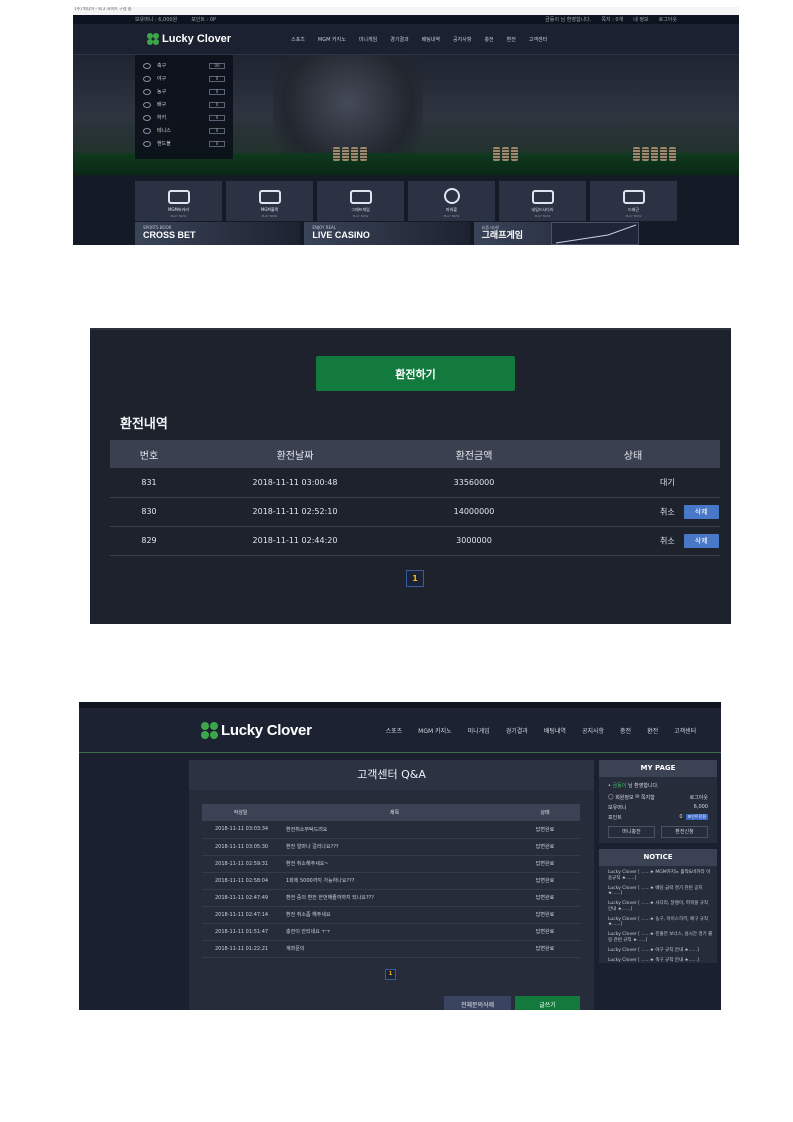 The height and width of the screenshot is (1122, 793). I want to click on exchange-request-button: 환전신청, so click(684, 832).